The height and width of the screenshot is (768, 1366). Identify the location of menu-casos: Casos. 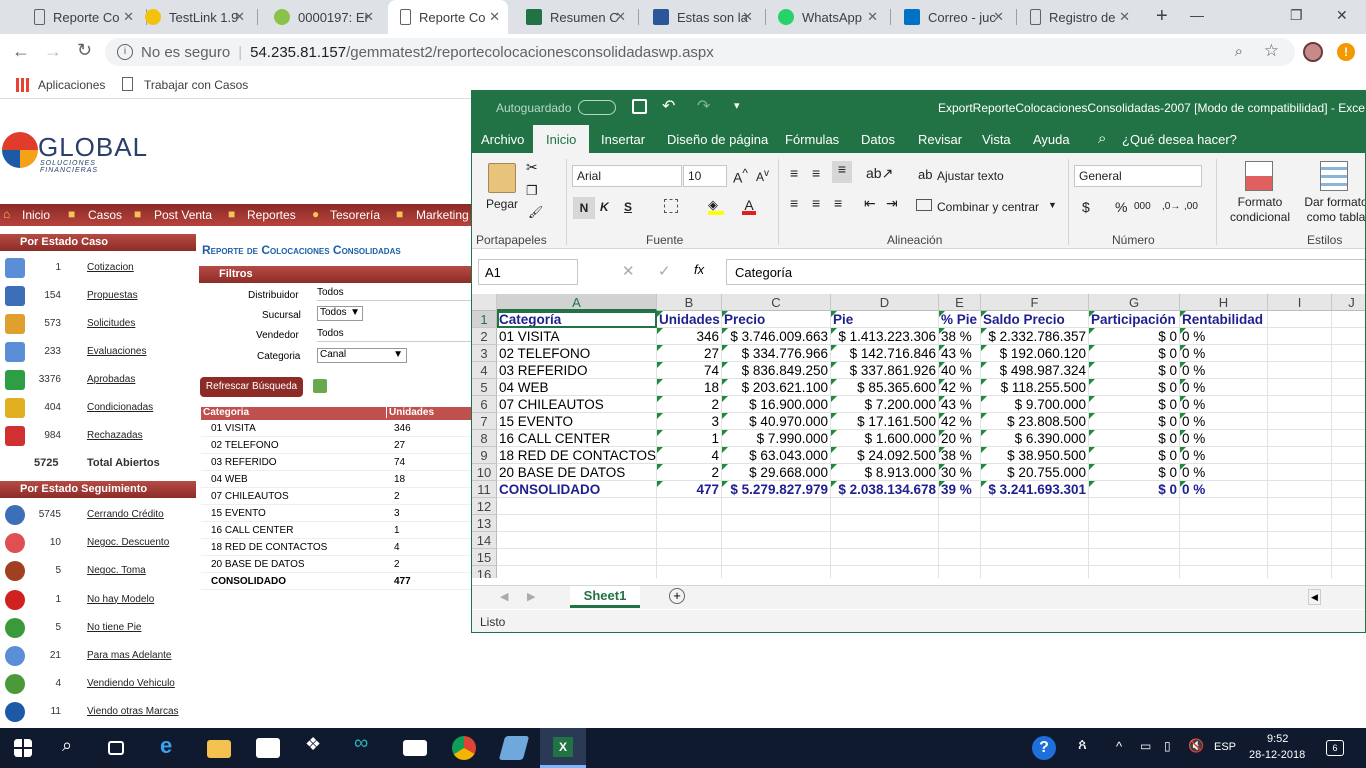
(105, 215).